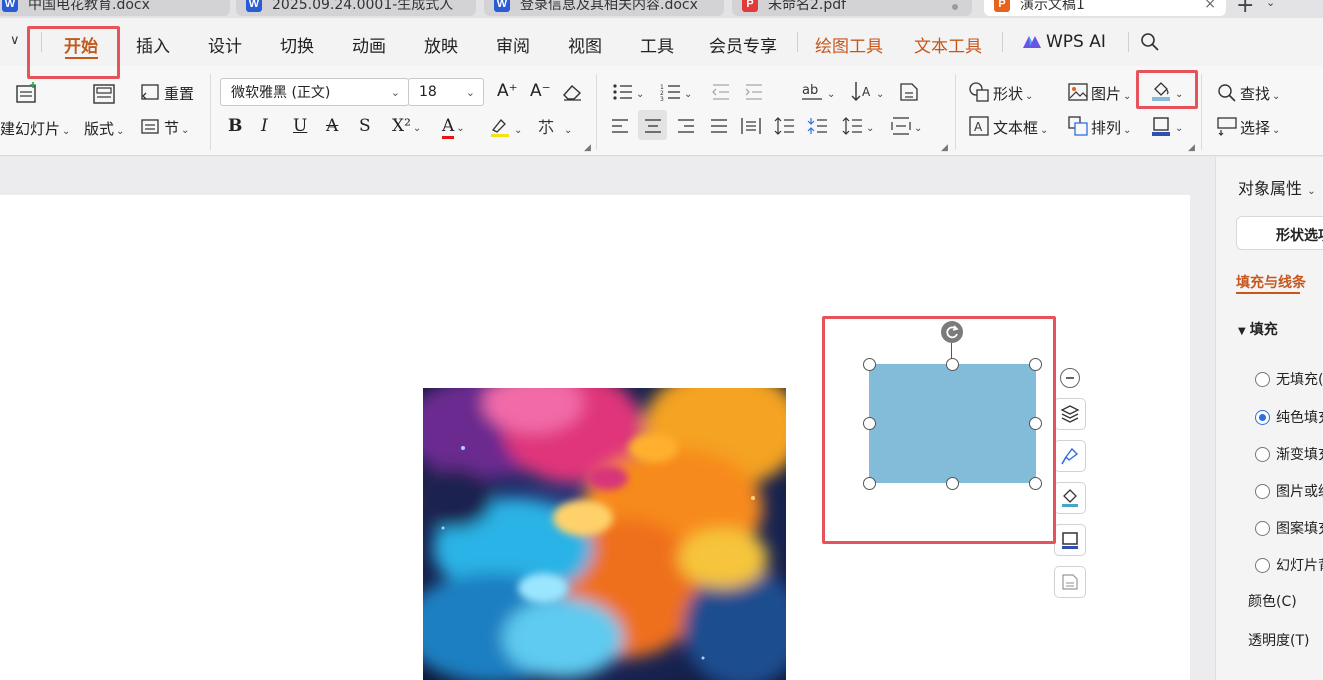  What do you see at coordinates (1191, 148) in the screenshot?
I see `drawing-dialog-launcher-icon: ◢` at bounding box center [1191, 148].